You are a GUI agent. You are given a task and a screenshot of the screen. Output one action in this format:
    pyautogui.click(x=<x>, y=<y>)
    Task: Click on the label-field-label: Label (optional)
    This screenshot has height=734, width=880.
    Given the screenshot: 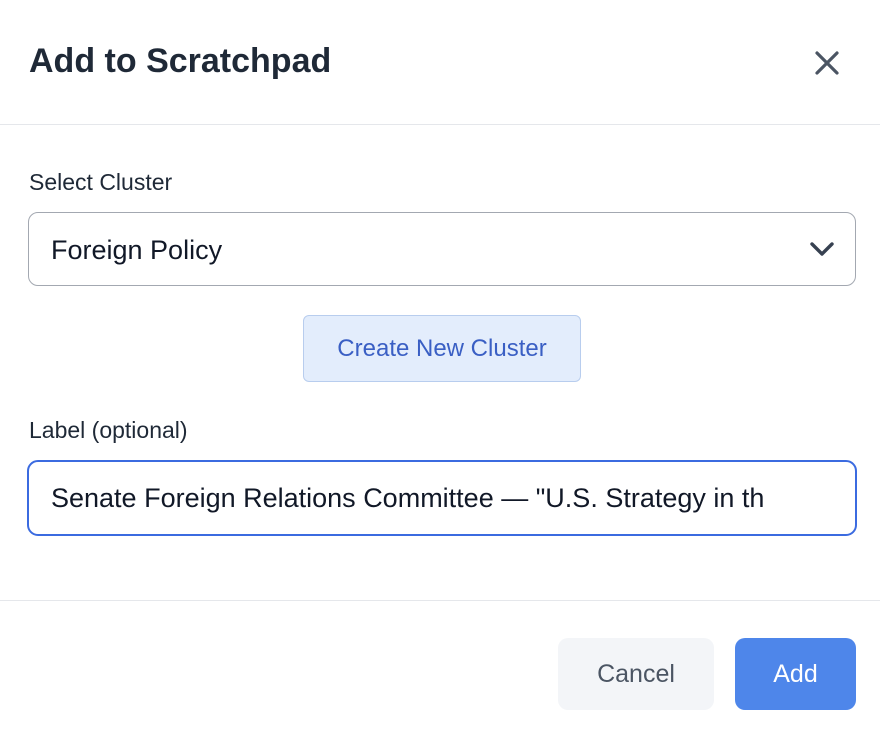 What is the action you would take?
    pyautogui.click(x=108, y=430)
    